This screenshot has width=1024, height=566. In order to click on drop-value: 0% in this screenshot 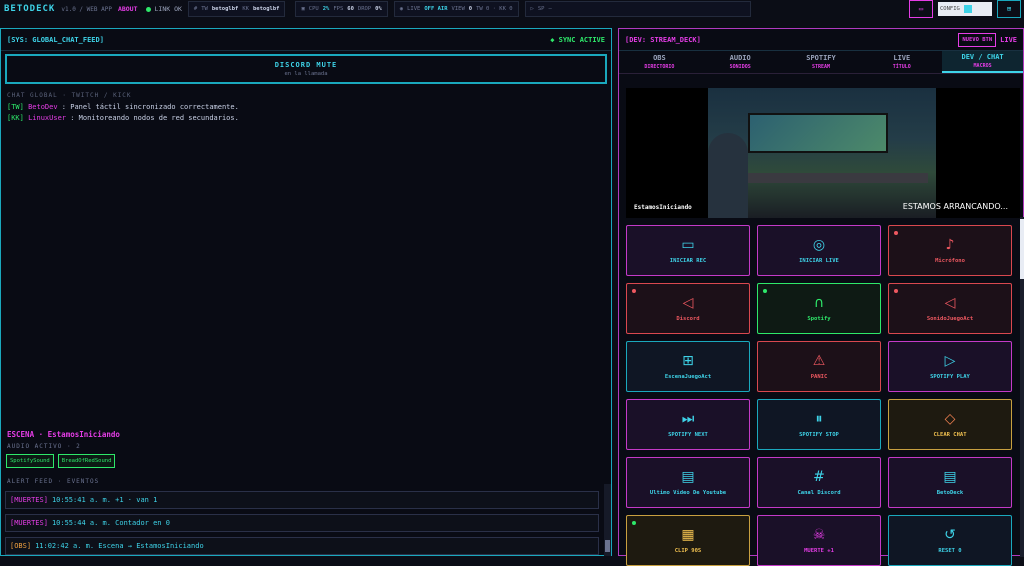, I will do `click(378, 9)`.